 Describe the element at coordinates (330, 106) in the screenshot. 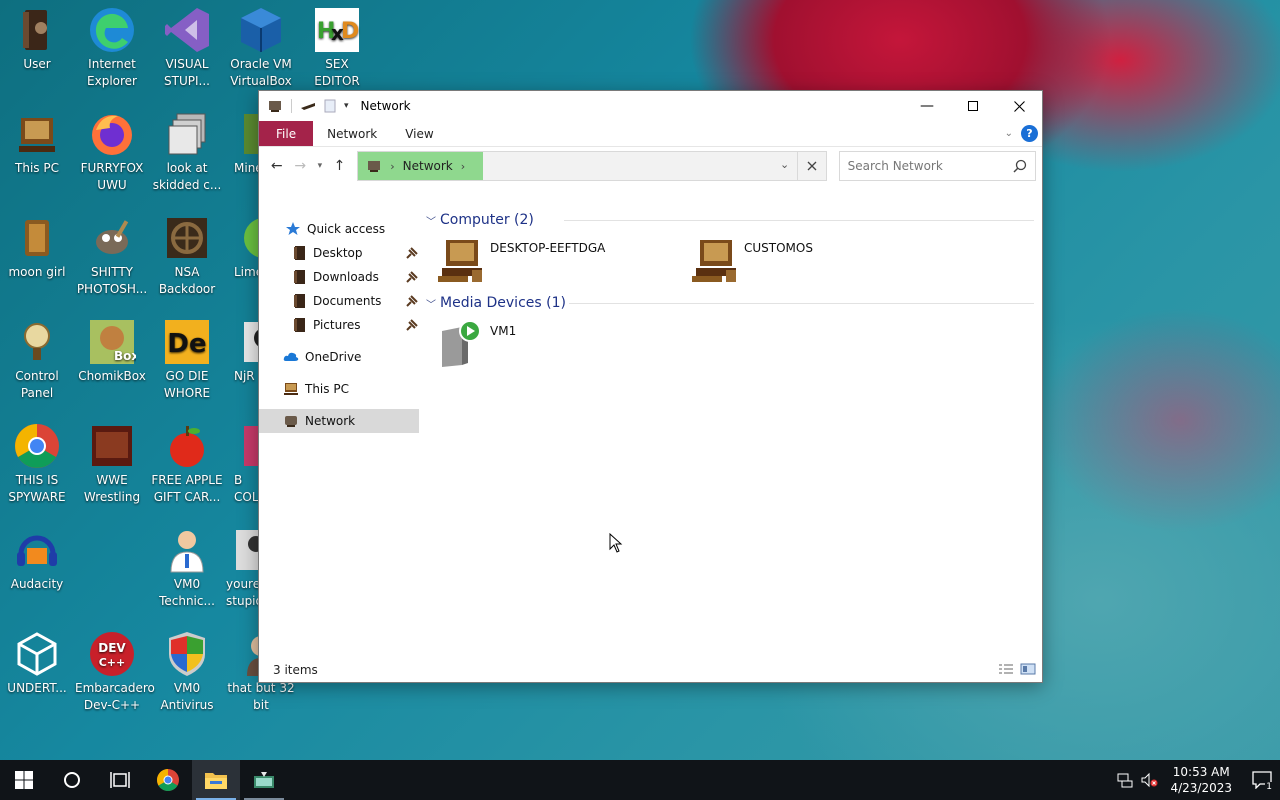

I see `new-folder-icon` at that location.